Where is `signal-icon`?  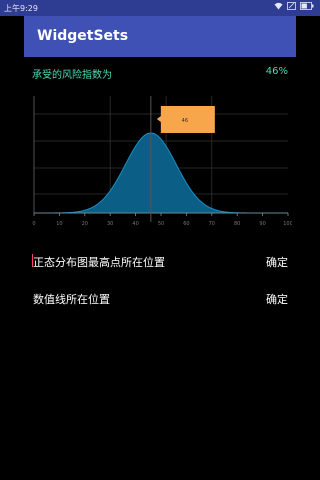 signal-icon is located at coordinates (291, 8).